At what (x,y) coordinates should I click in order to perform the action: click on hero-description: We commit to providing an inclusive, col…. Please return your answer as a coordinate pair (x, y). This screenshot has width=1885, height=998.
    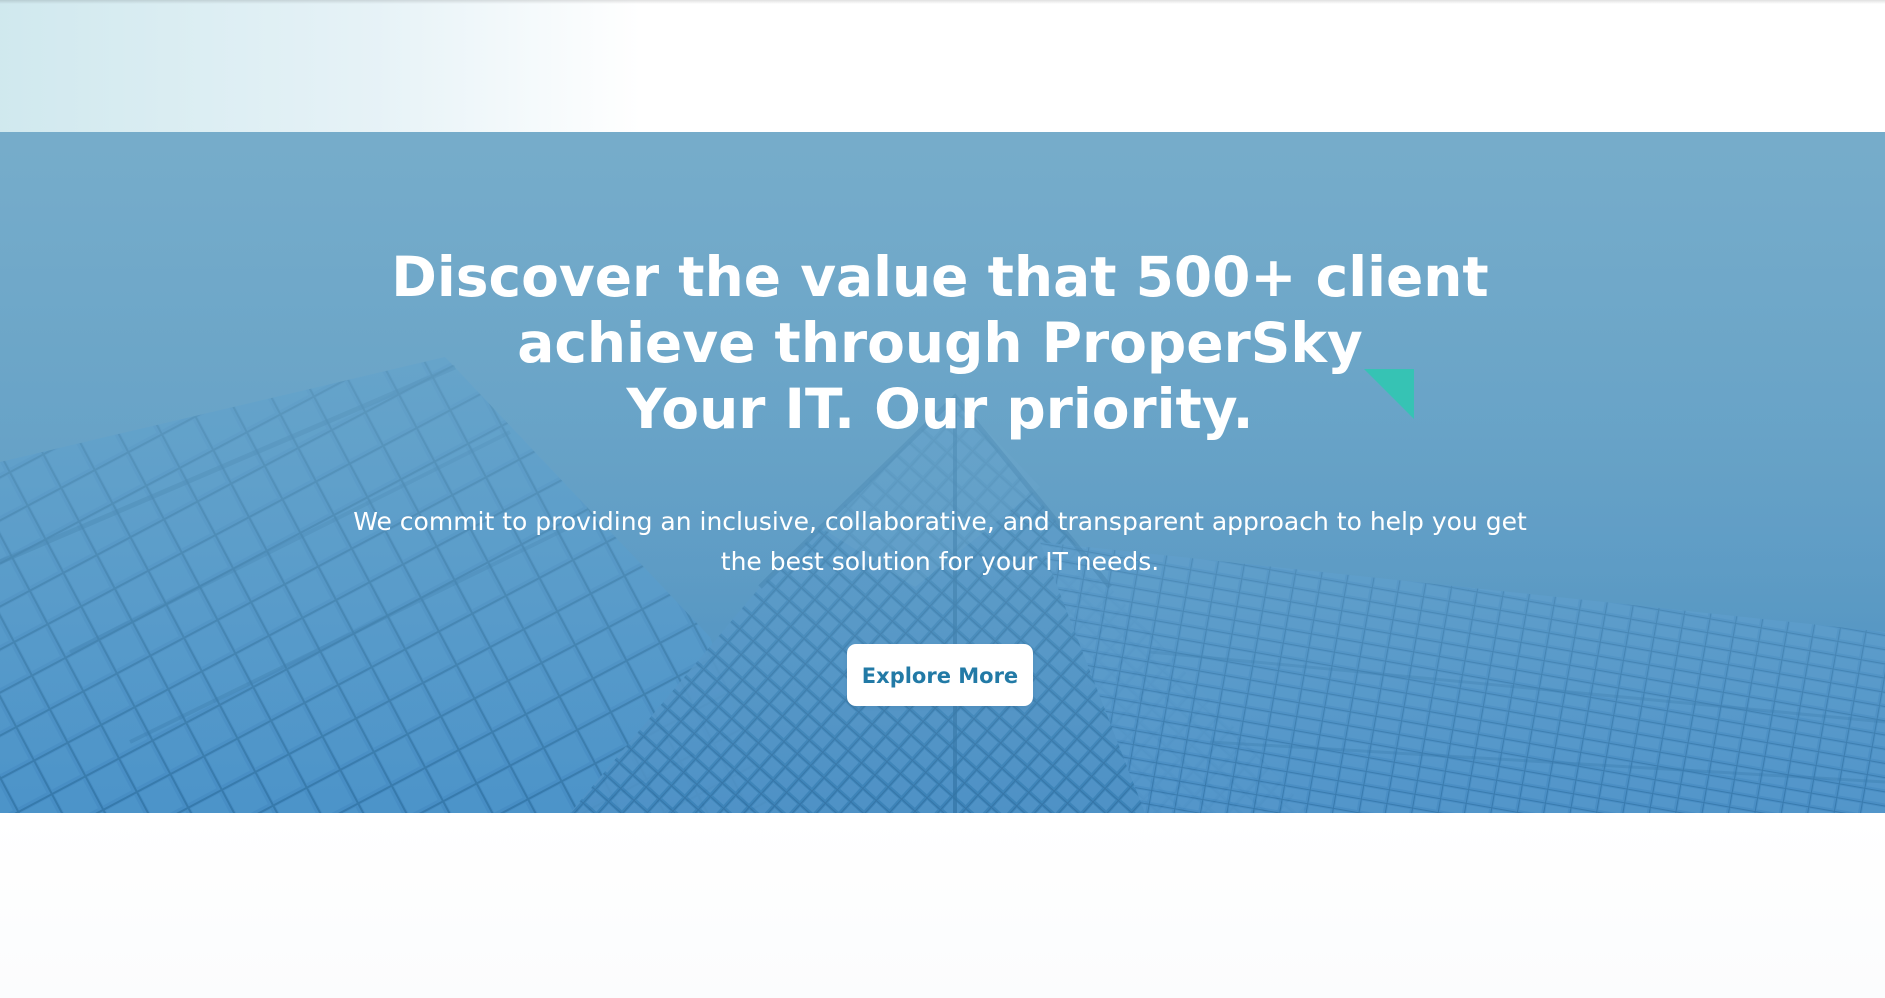
    Looking at the image, I should click on (940, 542).